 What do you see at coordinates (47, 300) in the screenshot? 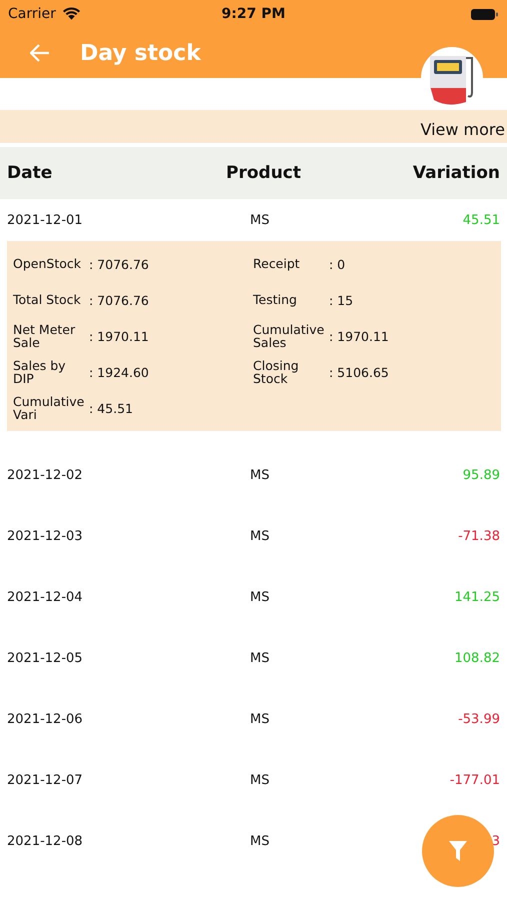
I see `detail-label: Total Stock` at bounding box center [47, 300].